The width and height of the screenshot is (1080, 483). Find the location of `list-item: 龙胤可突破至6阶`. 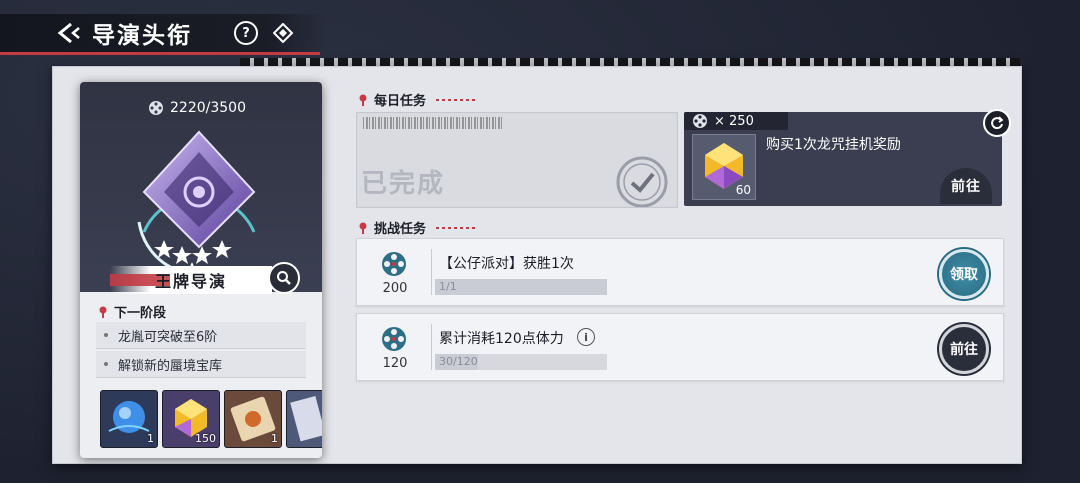

list-item: 龙胤可突破至6阶 is located at coordinates (201, 335).